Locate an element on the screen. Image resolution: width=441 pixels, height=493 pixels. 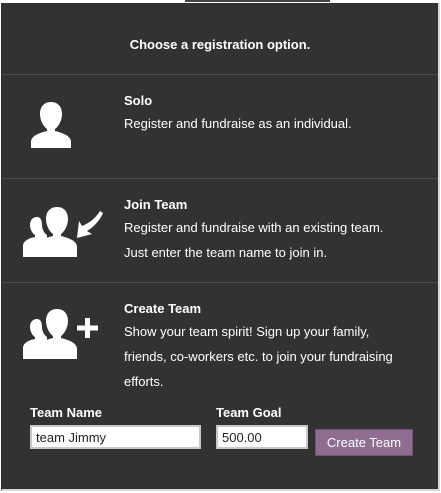
description-line: Register and fundraise as an individual. is located at coordinates (238, 123).